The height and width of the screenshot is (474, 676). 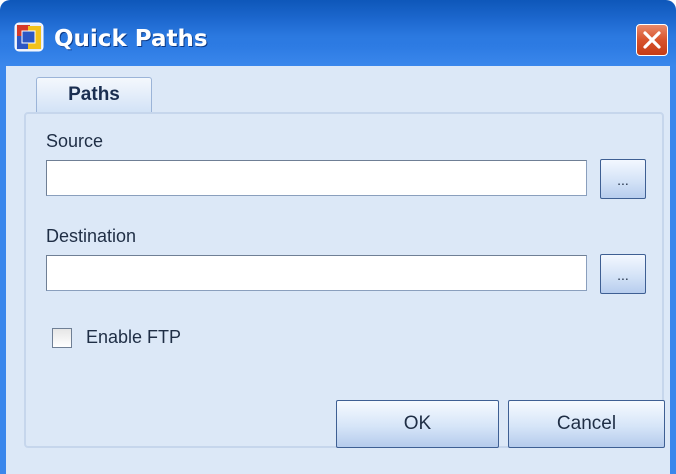 I want to click on close-button, so click(x=652, y=40).